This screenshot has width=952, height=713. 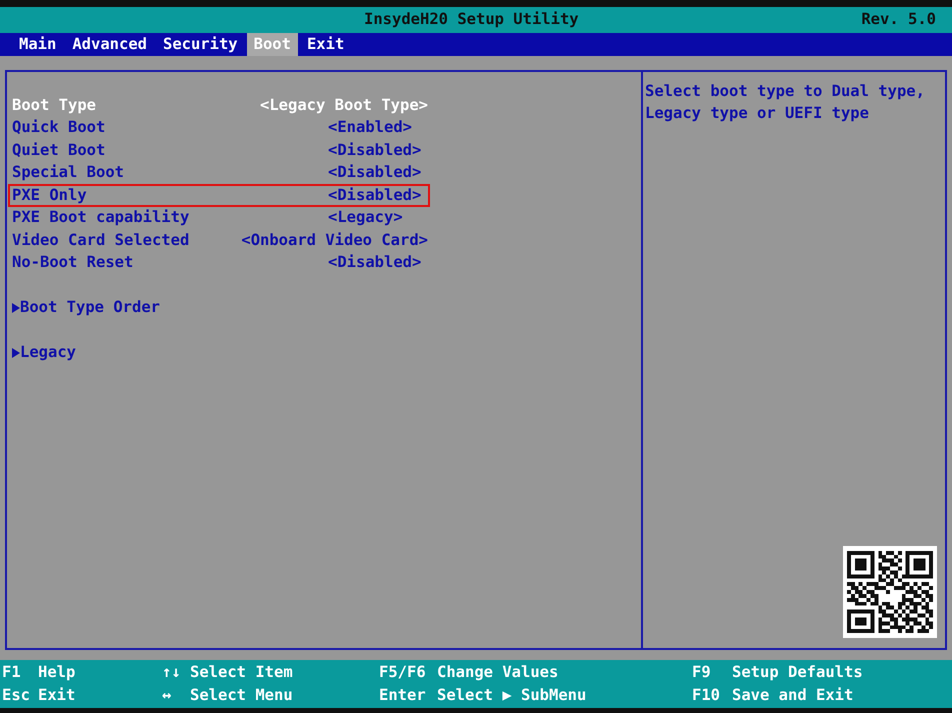 What do you see at coordinates (890, 592) in the screenshot?
I see `qr-code-icon` at bounding box center [890, 592].